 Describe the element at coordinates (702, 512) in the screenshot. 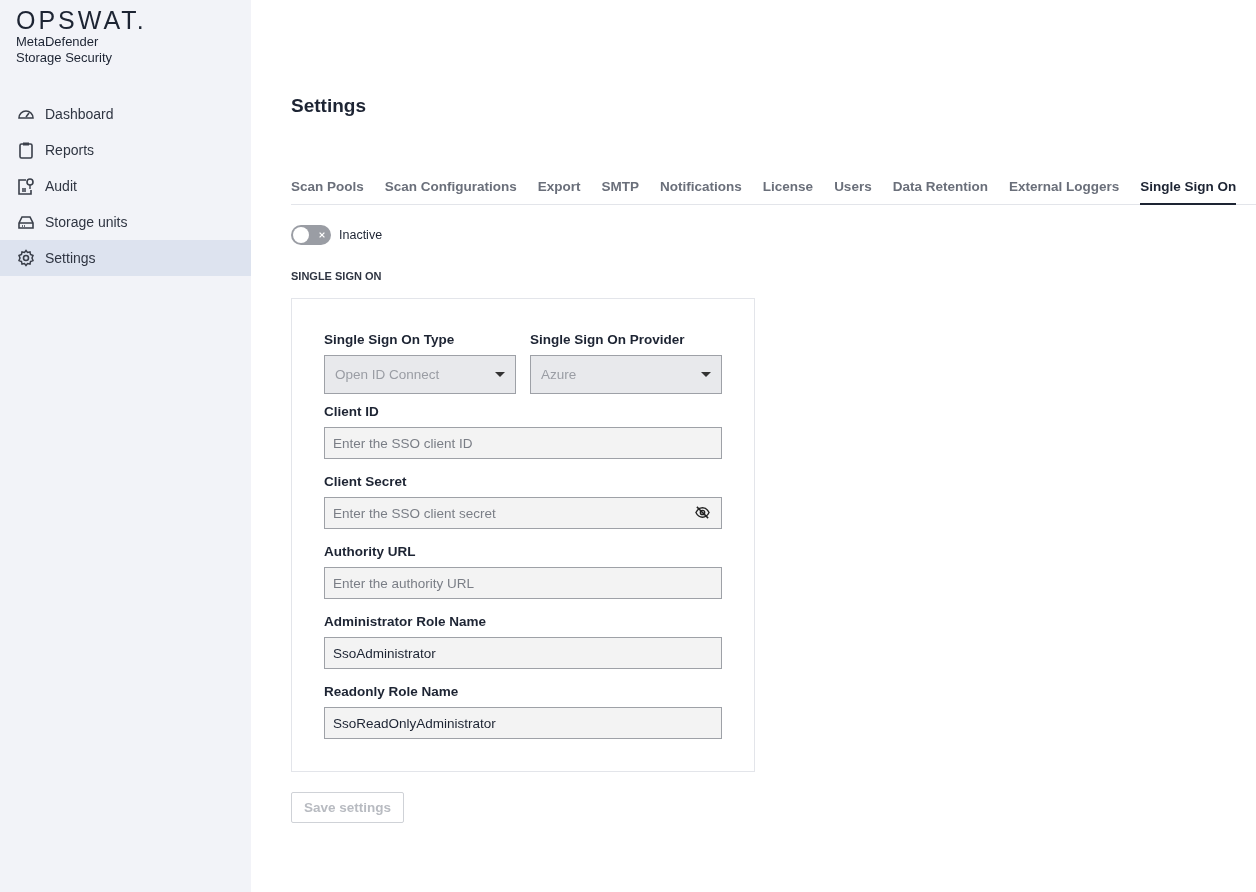

I see `eye-off-icon` at that location.